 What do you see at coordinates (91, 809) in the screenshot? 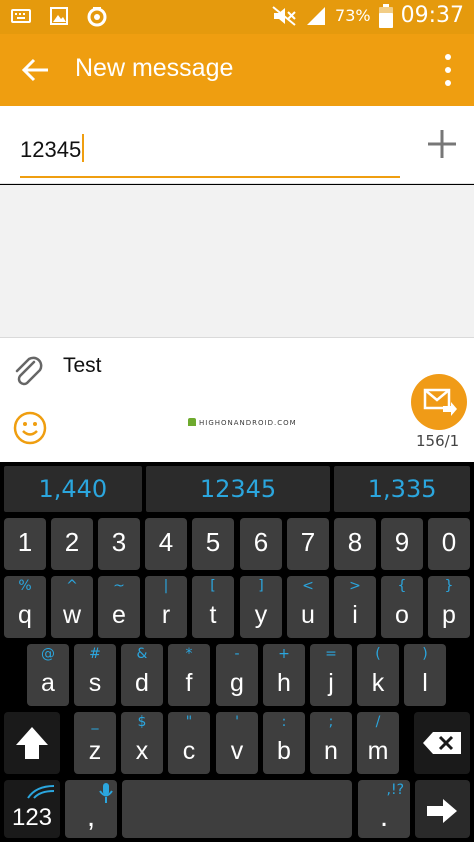
I see `comma-key: ,` at bounding box center [91, 809].